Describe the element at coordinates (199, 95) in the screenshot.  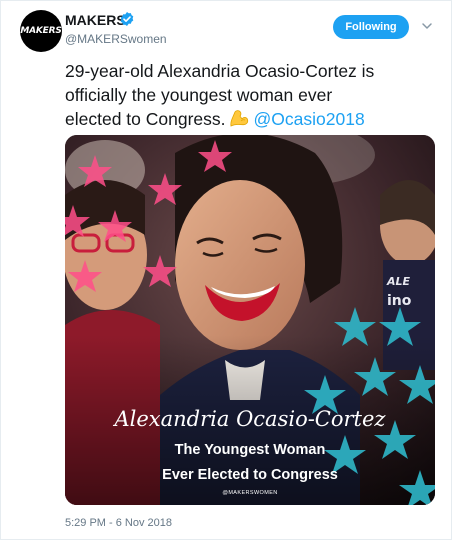
I see `tweet-text-line: officially the youngest woman ever` at that location.